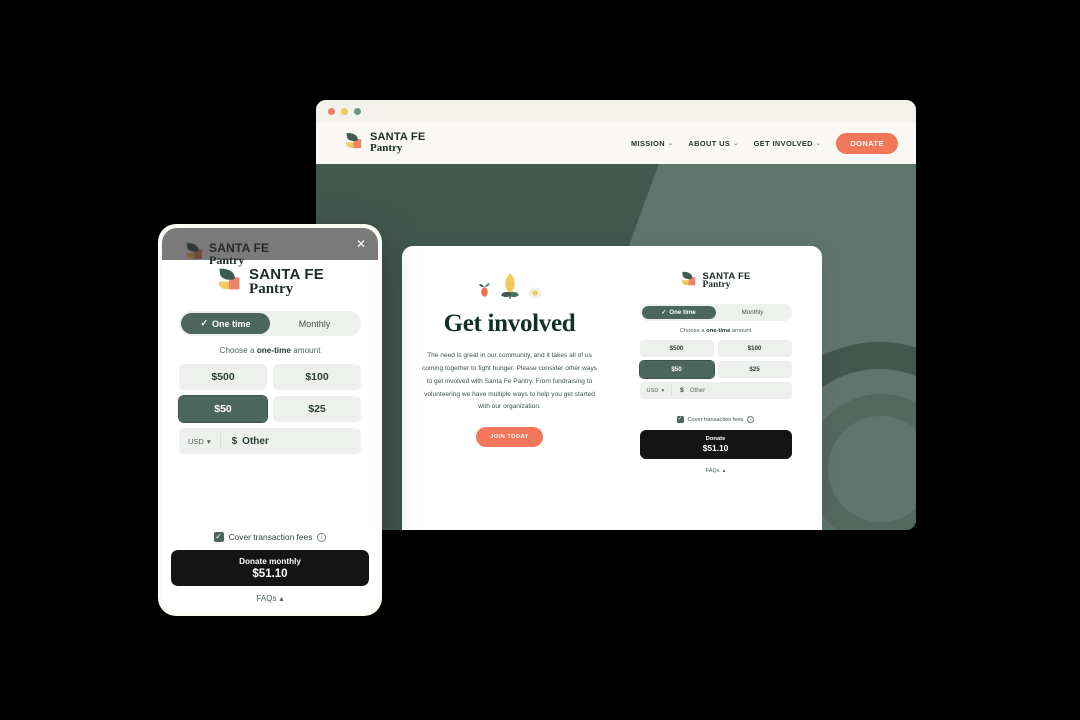 This screenshot has height=720, width=1080. I want to click on mobile-donate-cta-amount: $51.10, so click(270, 573).